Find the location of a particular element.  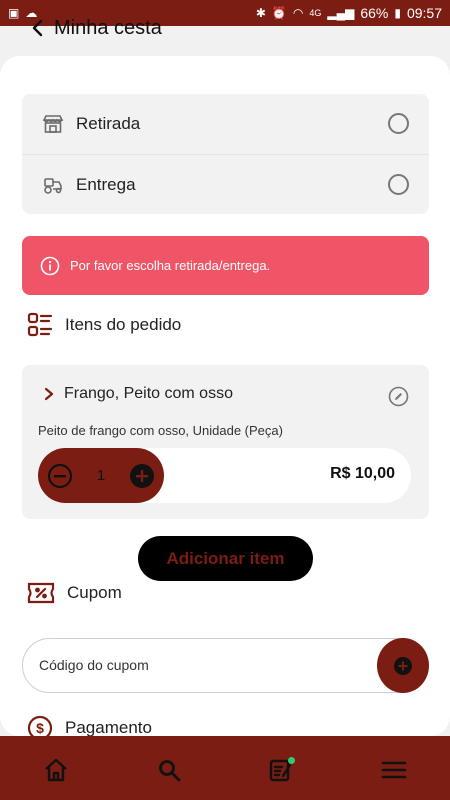

search-icon is located at coordinates (169, 771).